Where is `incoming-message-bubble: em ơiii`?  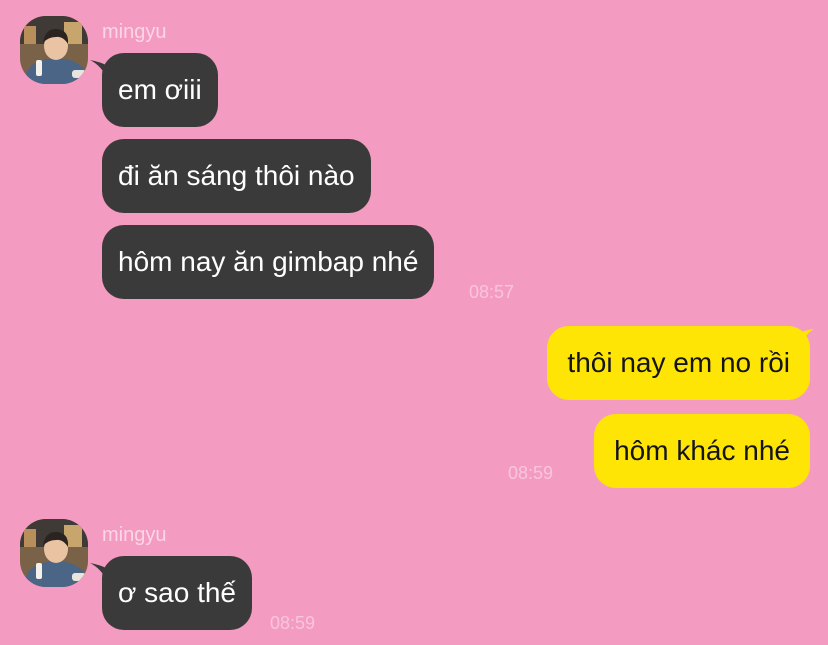 incoming-message-bubble: em ơiii is located at coordinates (160, 90).